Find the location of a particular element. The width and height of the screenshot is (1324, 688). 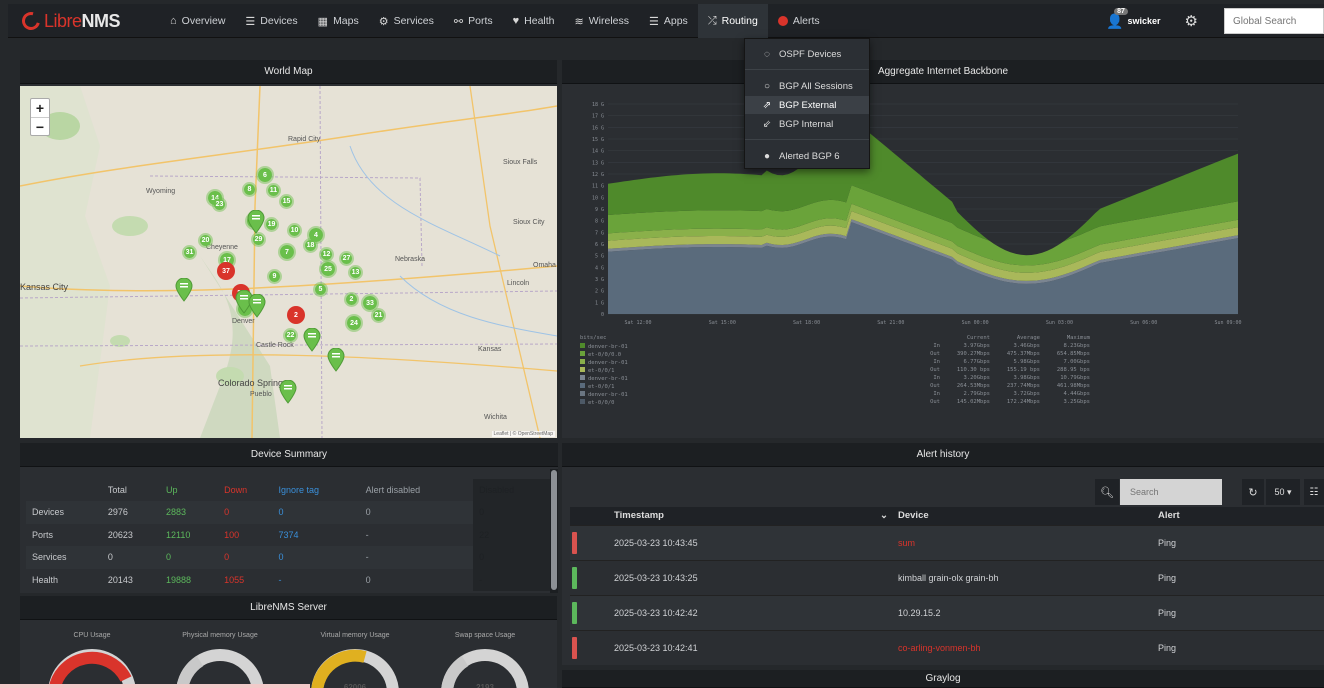

summary-cell: 2883 is located at coordinates (189, 512).